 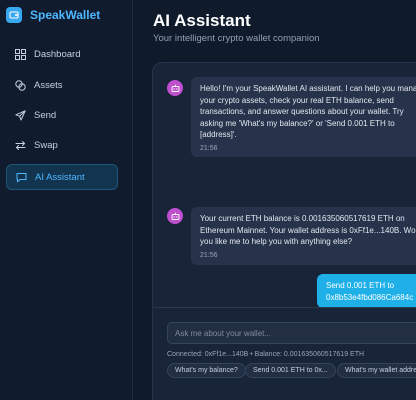 What do you see at coordinates (366, 291) in the screenshot?
I see `user-message: Send 0.001 ETH to 0x8b53e4fbd086Ca684c` at bounding box center [366, 291].